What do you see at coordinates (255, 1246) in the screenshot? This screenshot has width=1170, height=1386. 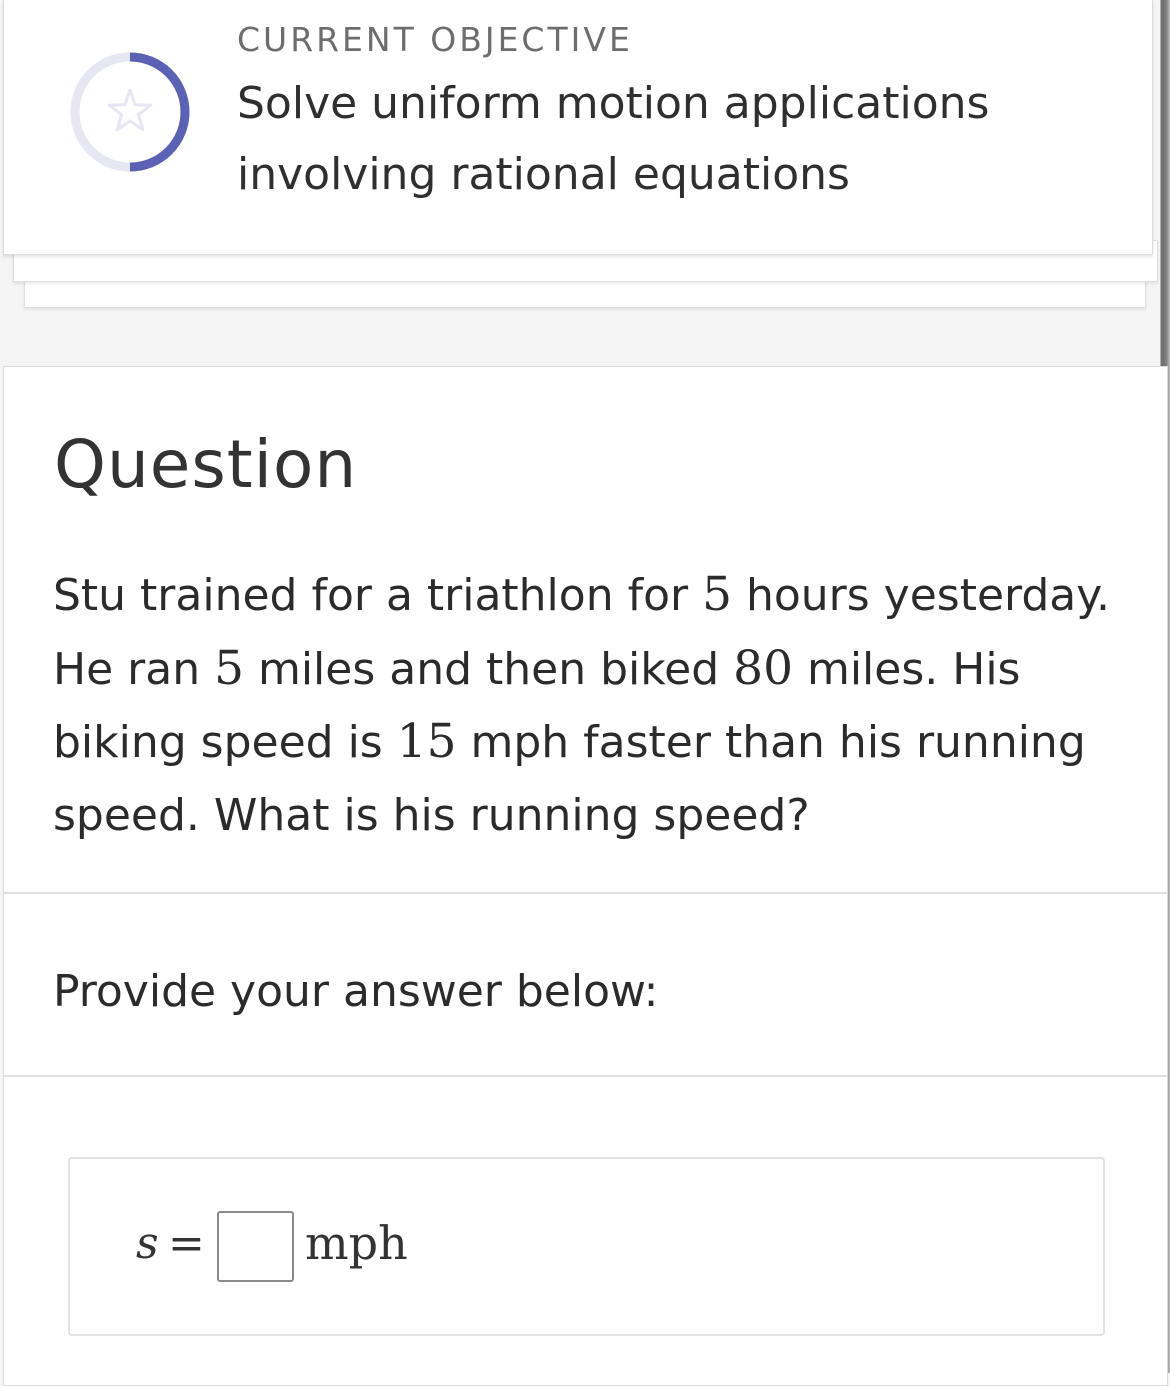 I see `answer-input` at bounding box center [255, 1246].